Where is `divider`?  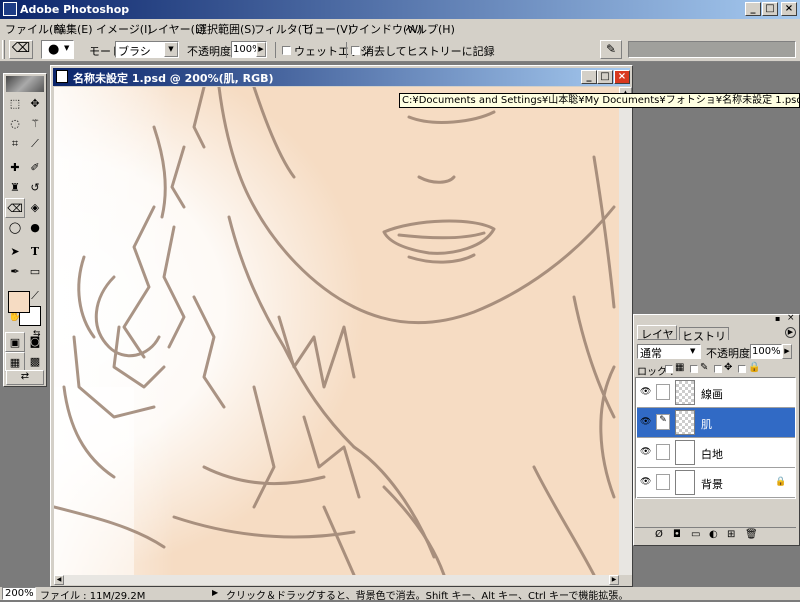 divider is located at coordinates (346, 50).